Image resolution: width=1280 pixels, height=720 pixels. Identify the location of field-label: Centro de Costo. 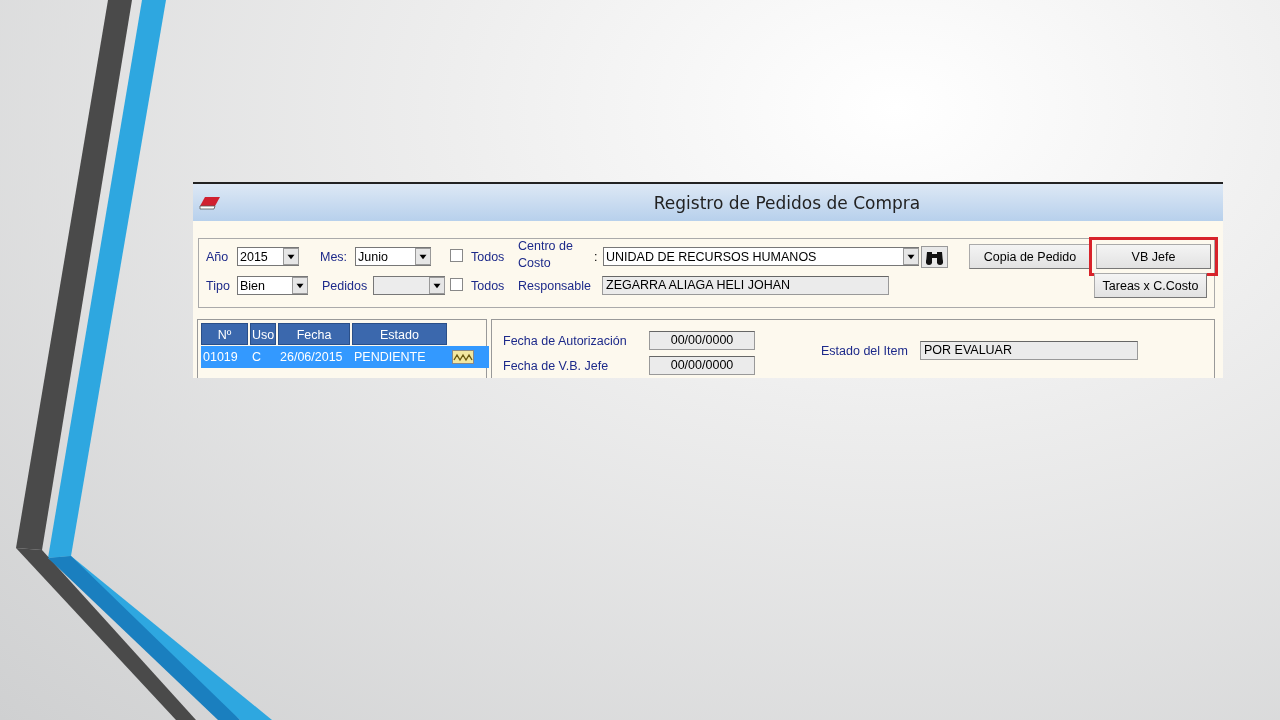
(546, 255).